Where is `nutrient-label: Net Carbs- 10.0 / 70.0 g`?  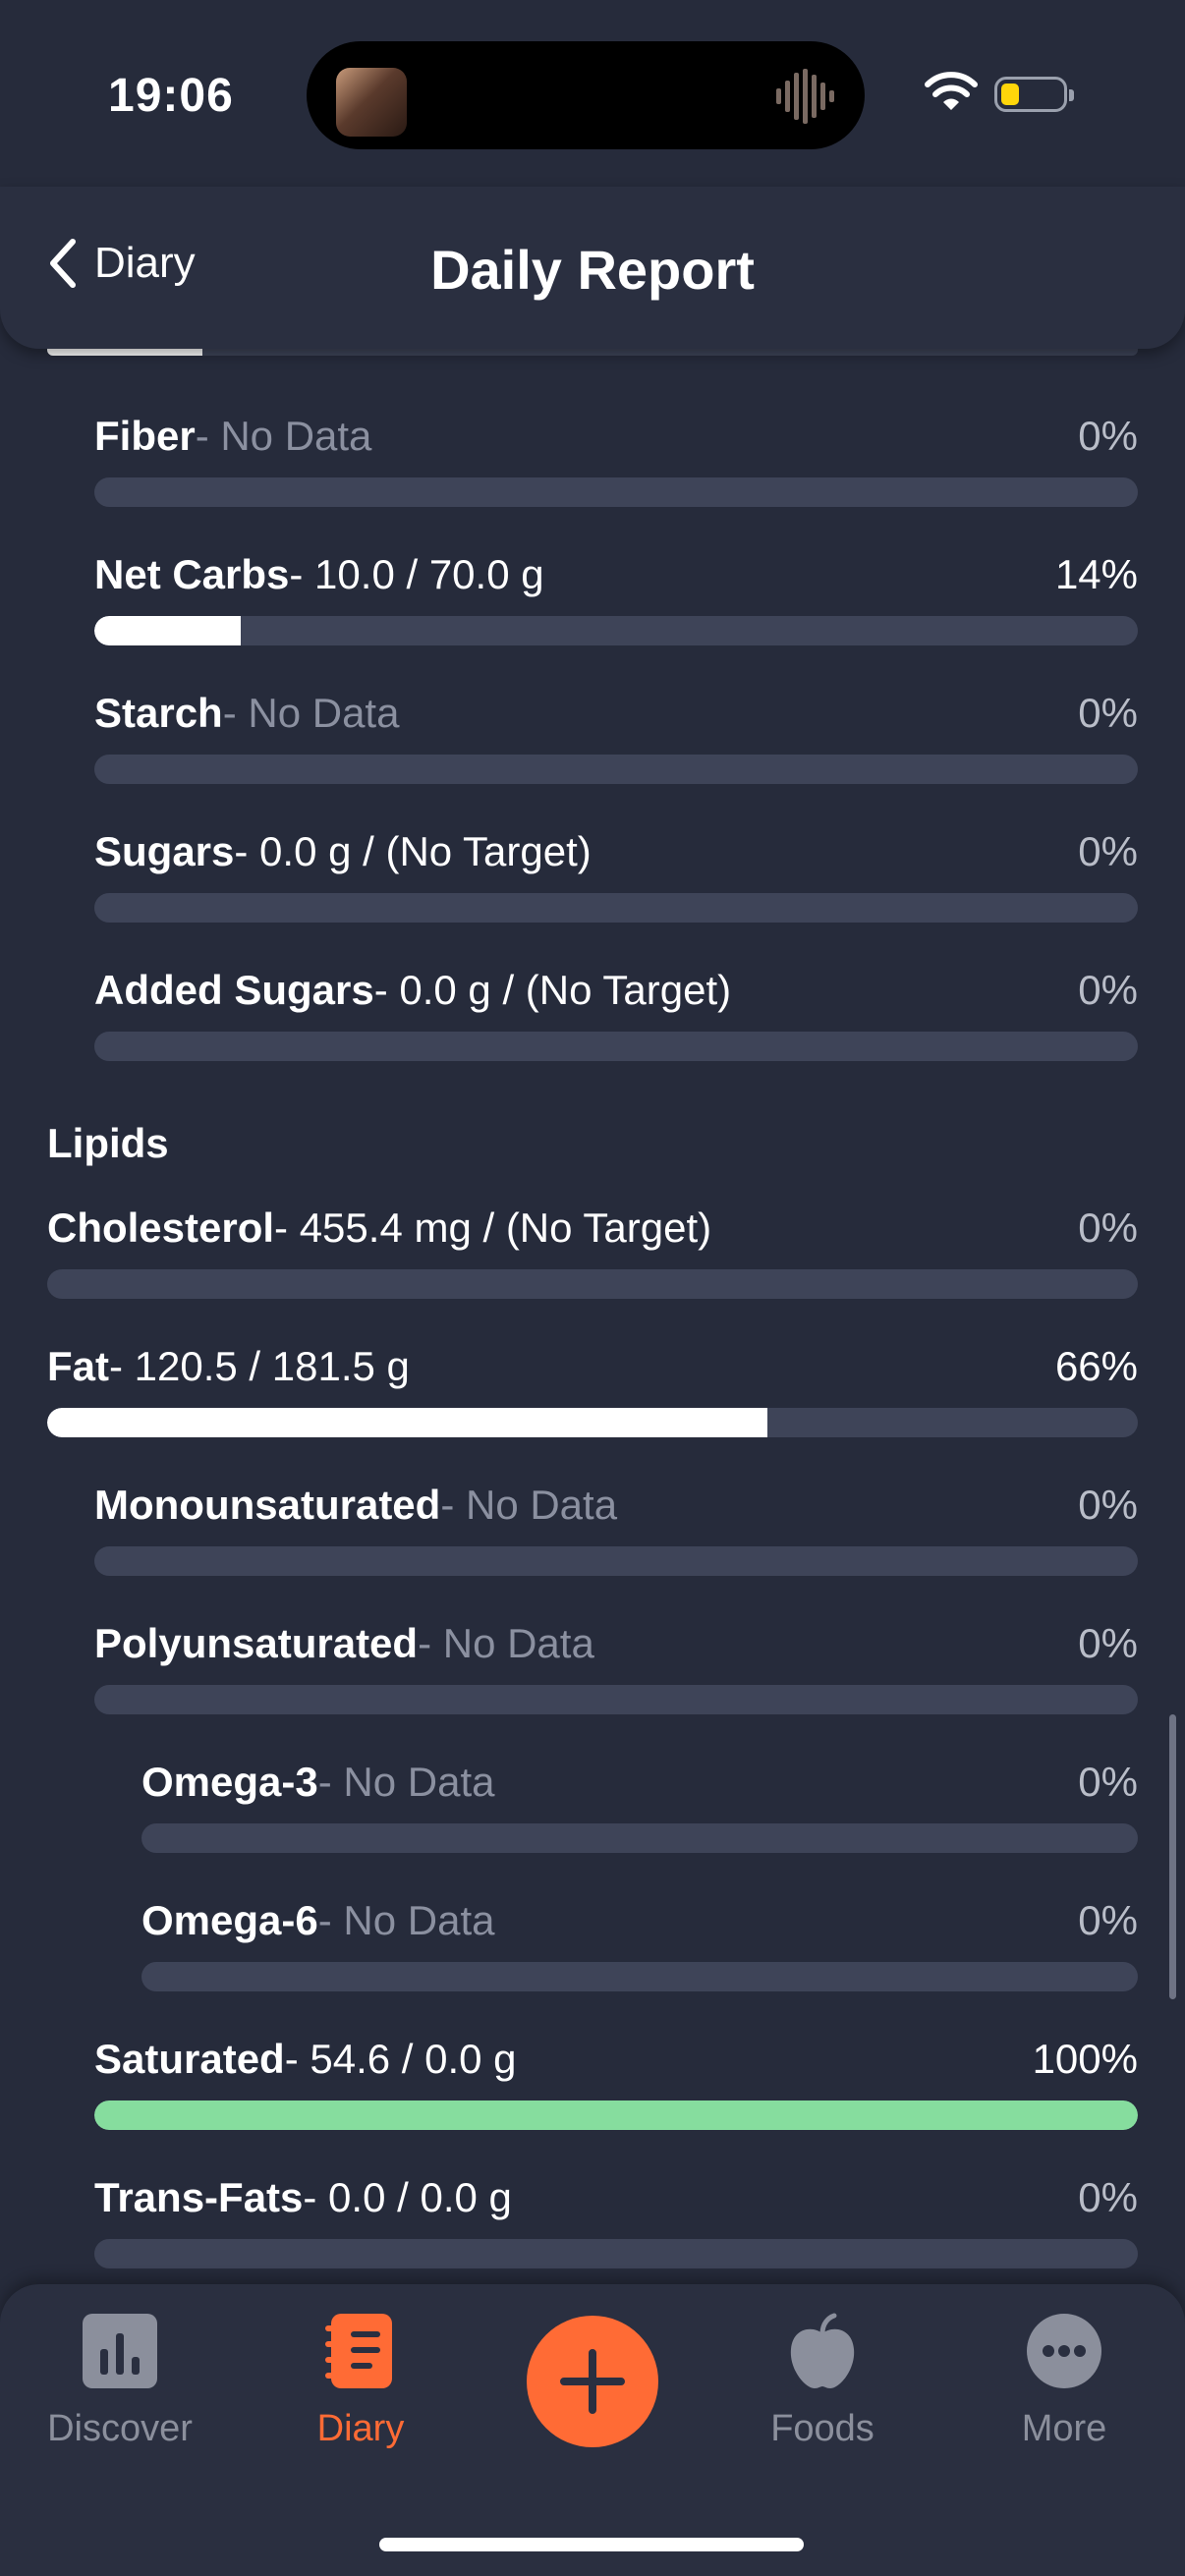
nutrient-label: Net Carbs- 10.0 / 70.0 g is located at coordinates (319, 574).